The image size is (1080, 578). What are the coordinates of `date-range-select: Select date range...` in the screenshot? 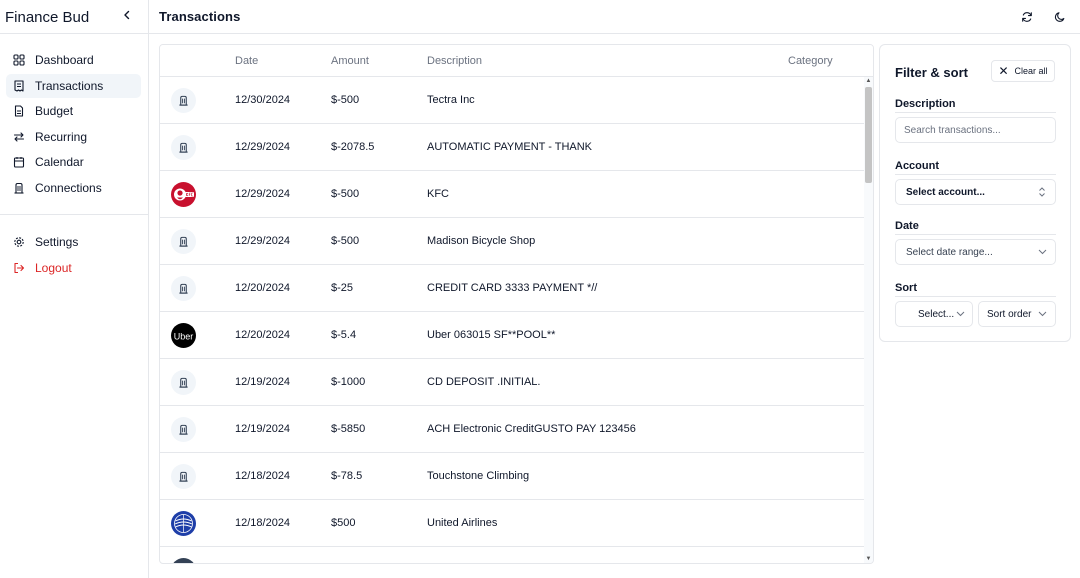 It's located at (975, 252).